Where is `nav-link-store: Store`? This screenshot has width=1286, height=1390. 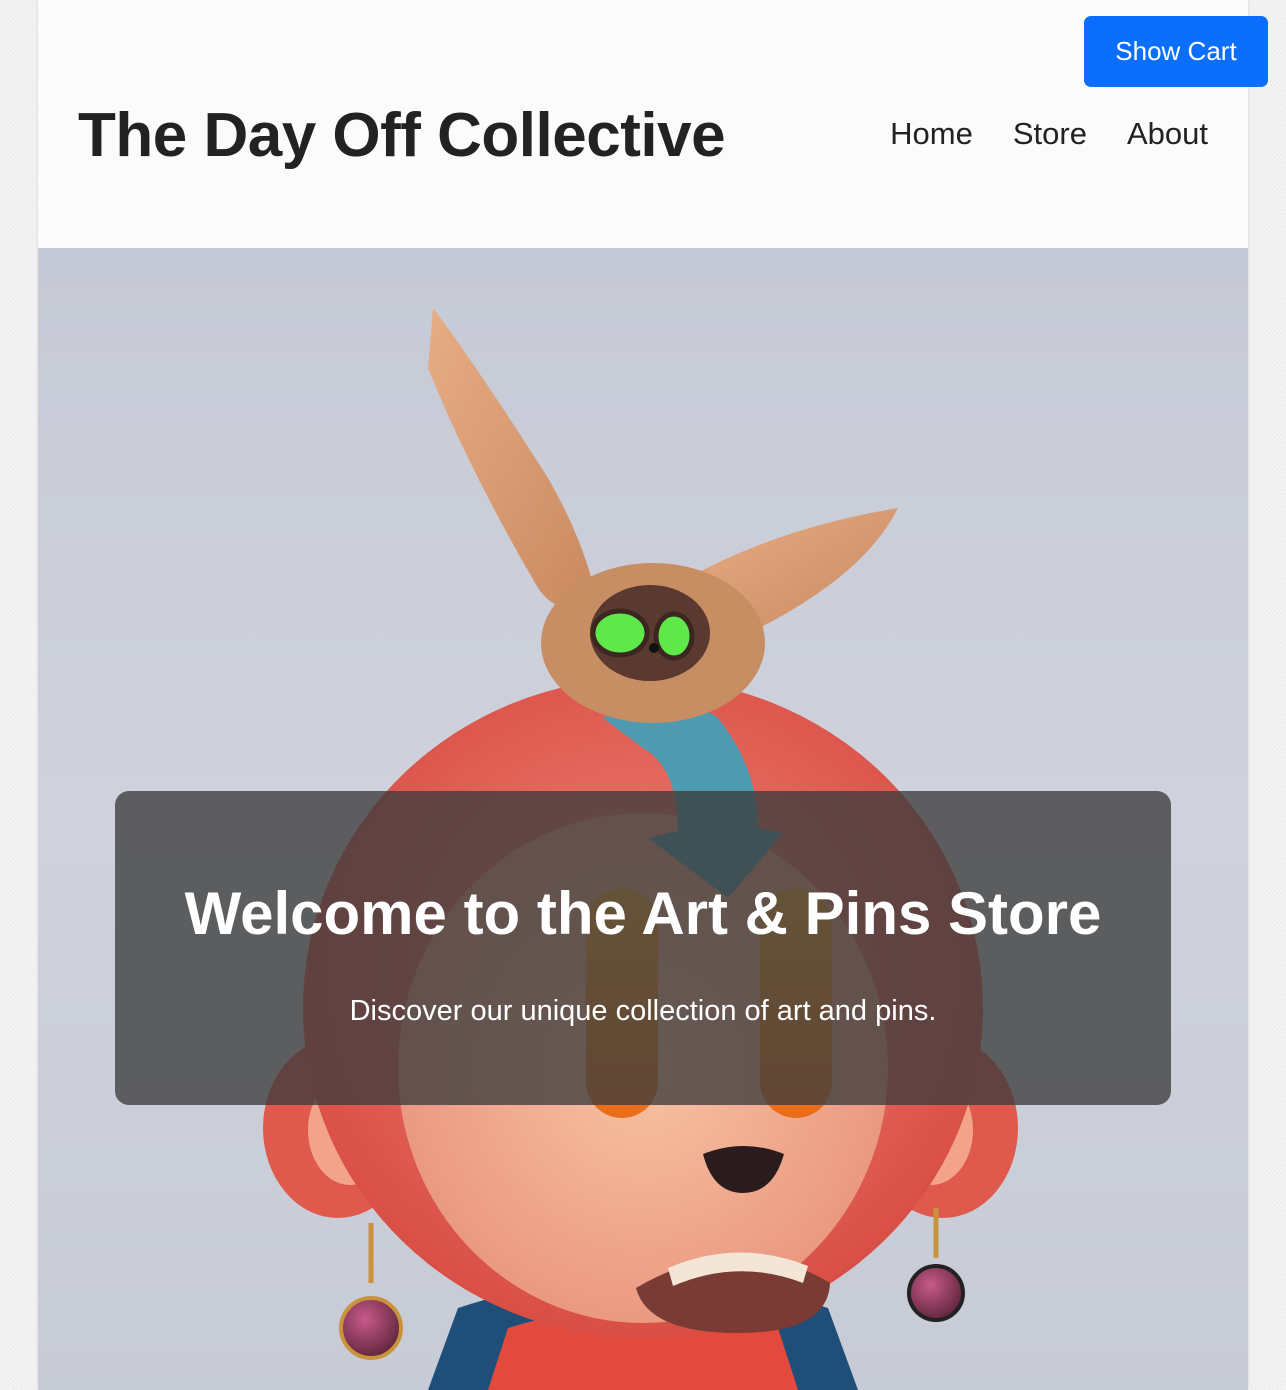
nav-link-store: Store is located at coordinates (1050, 134).